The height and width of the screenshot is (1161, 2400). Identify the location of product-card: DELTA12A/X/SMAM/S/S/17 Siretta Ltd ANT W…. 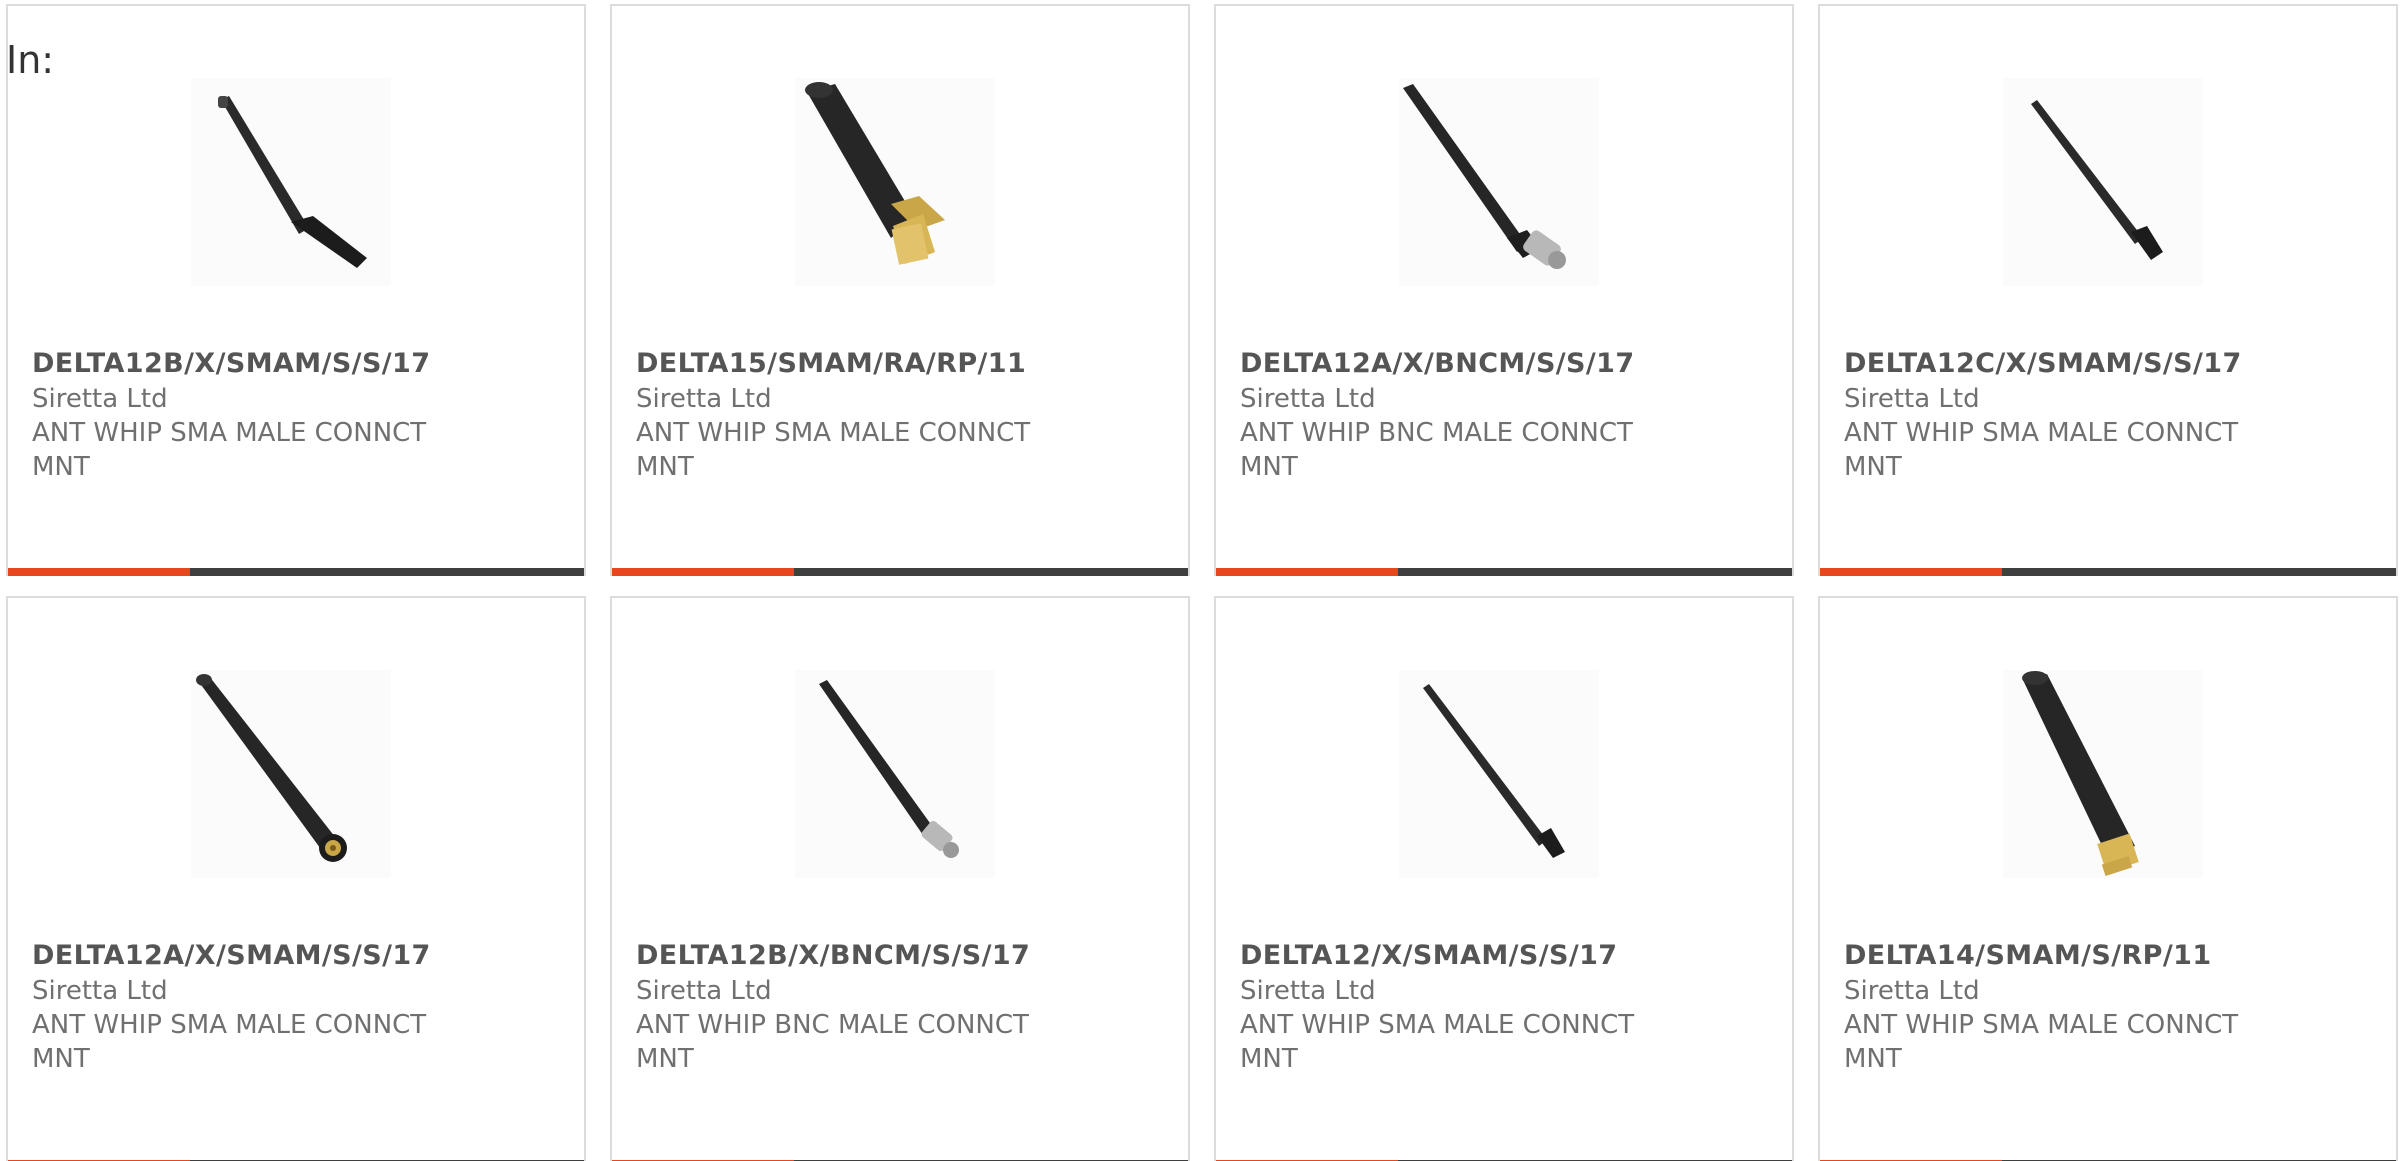
(296, 878).